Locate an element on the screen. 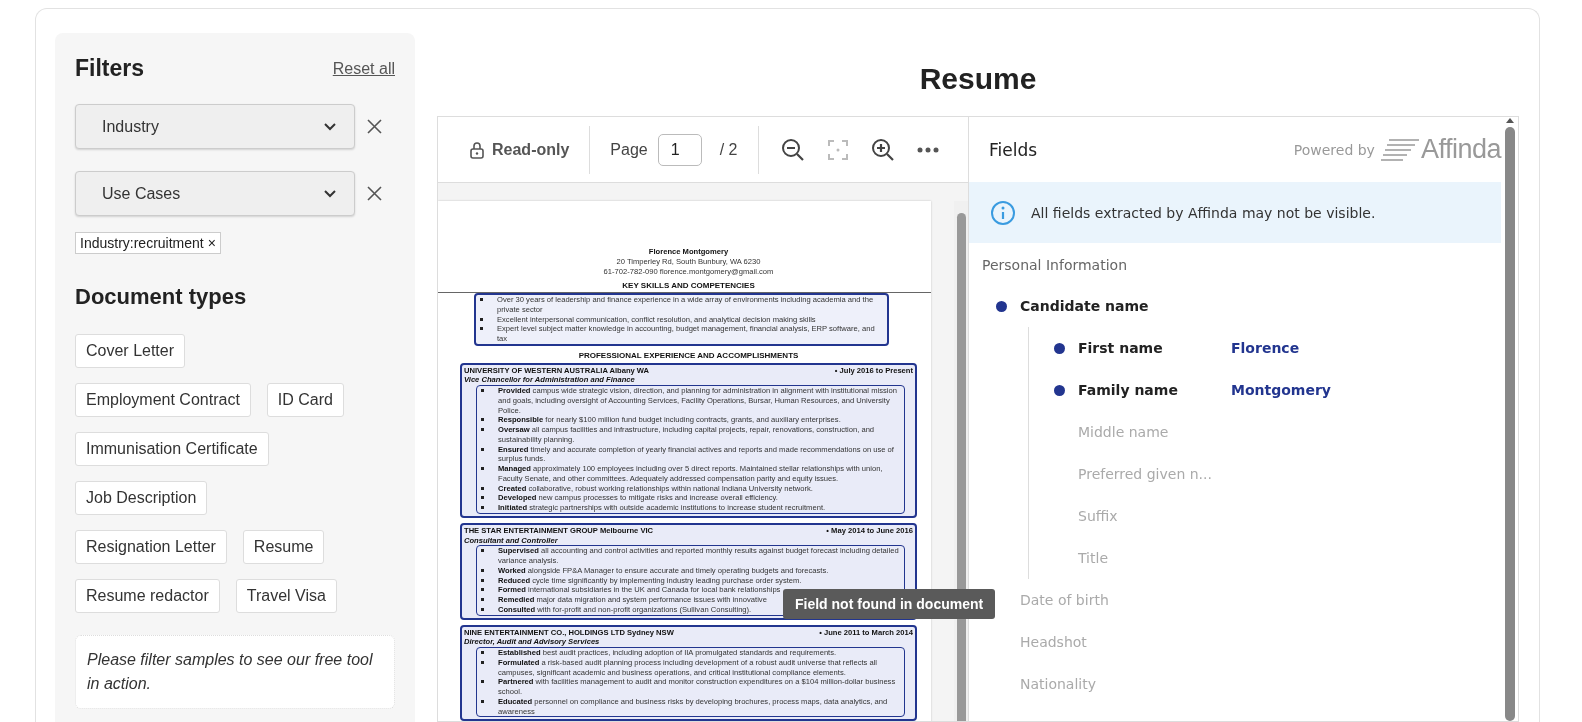 This screenshot has width=1582, height=722. panel-title: Fields is located at coordinates (1013, 149).